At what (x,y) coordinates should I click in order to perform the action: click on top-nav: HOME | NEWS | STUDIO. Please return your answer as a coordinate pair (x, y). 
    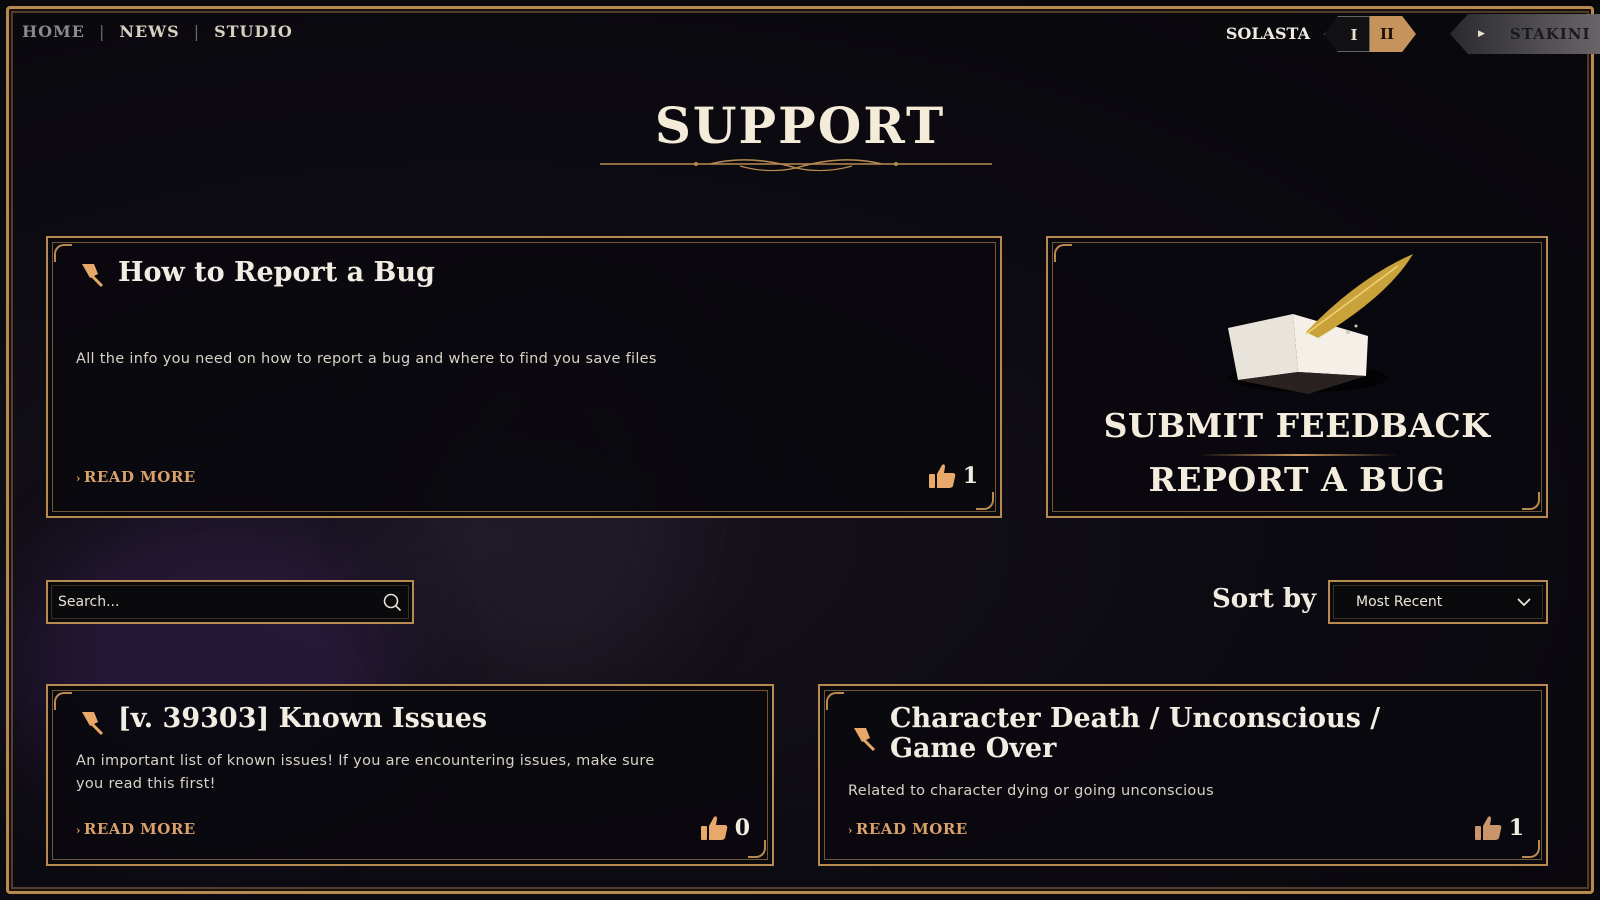
    Looking at the image, I should click on (157, 31).